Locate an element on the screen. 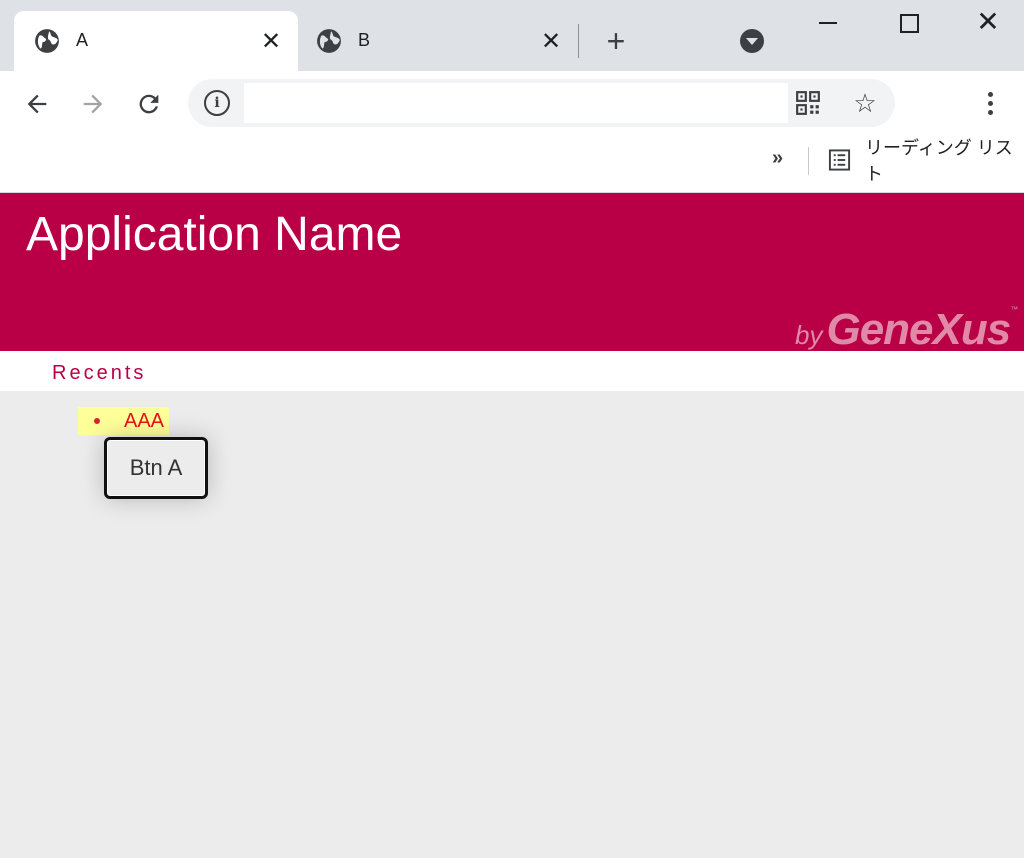  tab-a: A ✕ is located at coordinates (156, 41).